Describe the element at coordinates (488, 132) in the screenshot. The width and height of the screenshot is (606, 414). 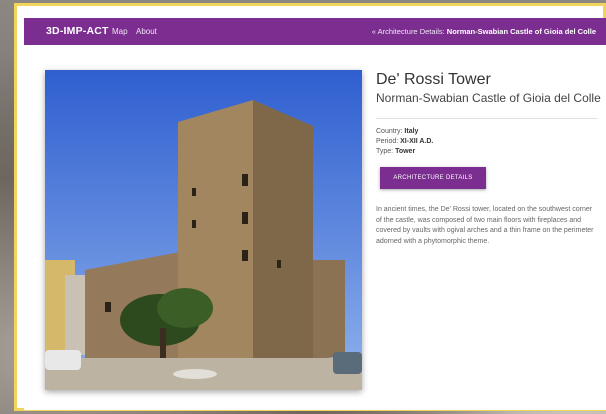
I see `meta-country: Country: Italy` at that location.